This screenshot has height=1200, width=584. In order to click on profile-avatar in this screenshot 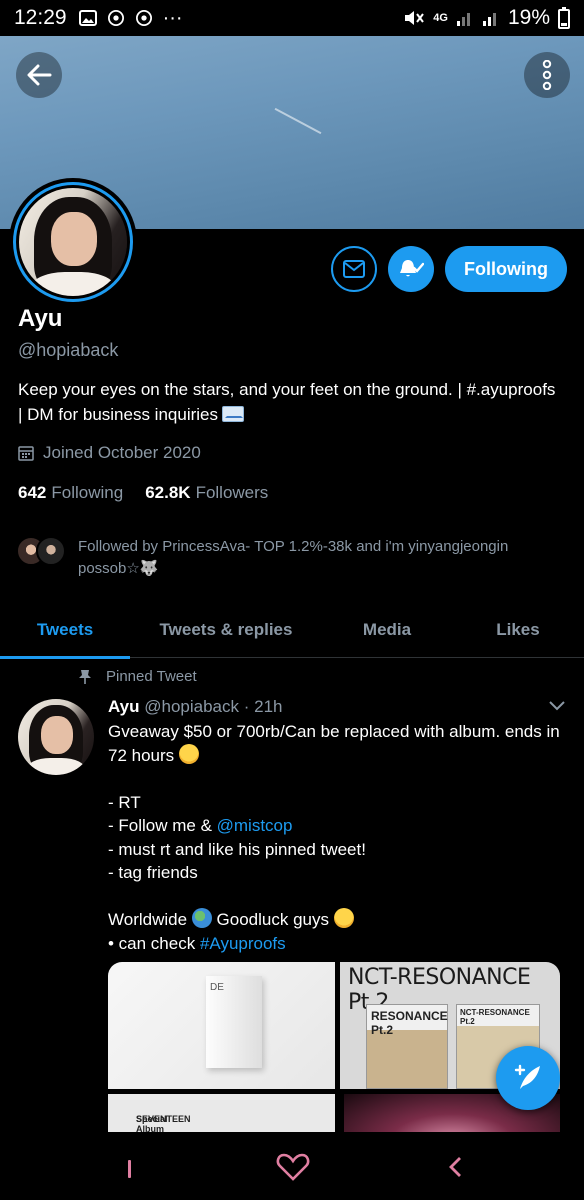, I will do `click(73, 242)`.